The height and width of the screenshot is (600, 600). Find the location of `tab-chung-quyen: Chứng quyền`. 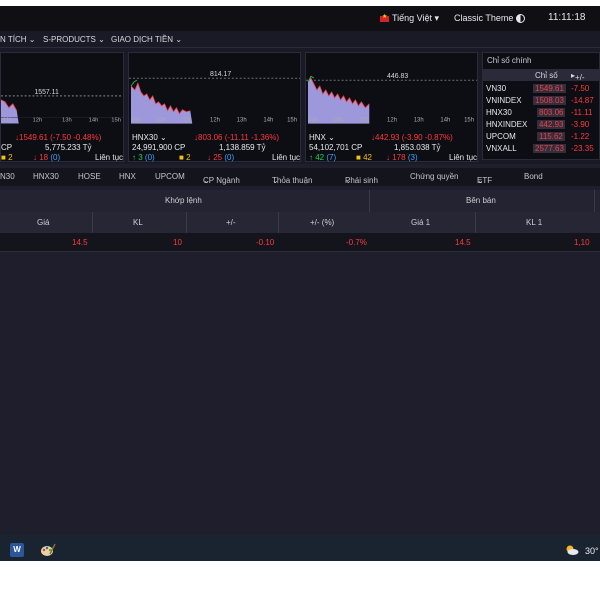

tab-chung-quyen: Chứng quyền is located at coordinates (434, 176).